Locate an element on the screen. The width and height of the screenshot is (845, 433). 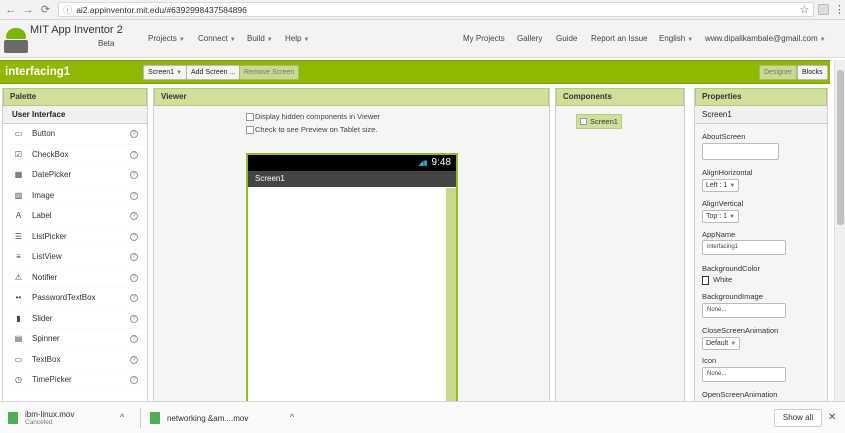
palette-item: ▤ Spinner? is located at coordinates (75, 339).